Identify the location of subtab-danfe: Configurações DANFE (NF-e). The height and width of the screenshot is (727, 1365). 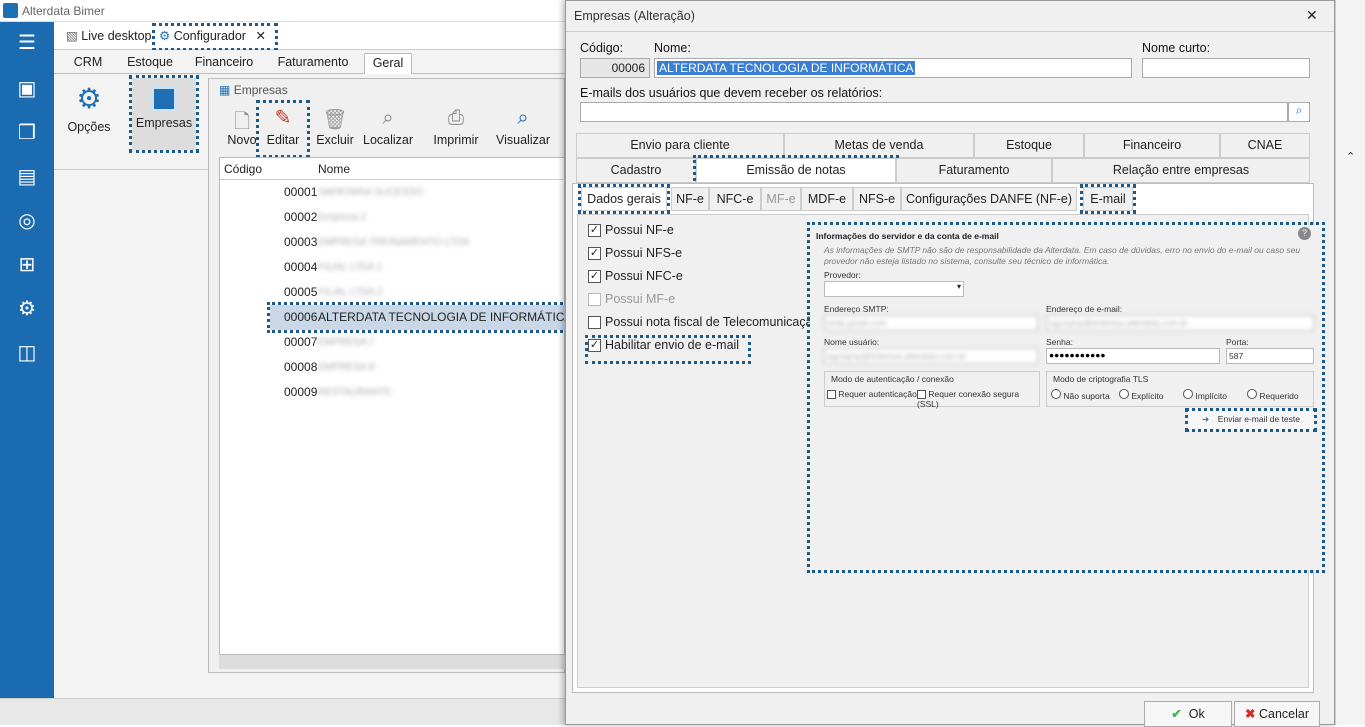
(989, 199).